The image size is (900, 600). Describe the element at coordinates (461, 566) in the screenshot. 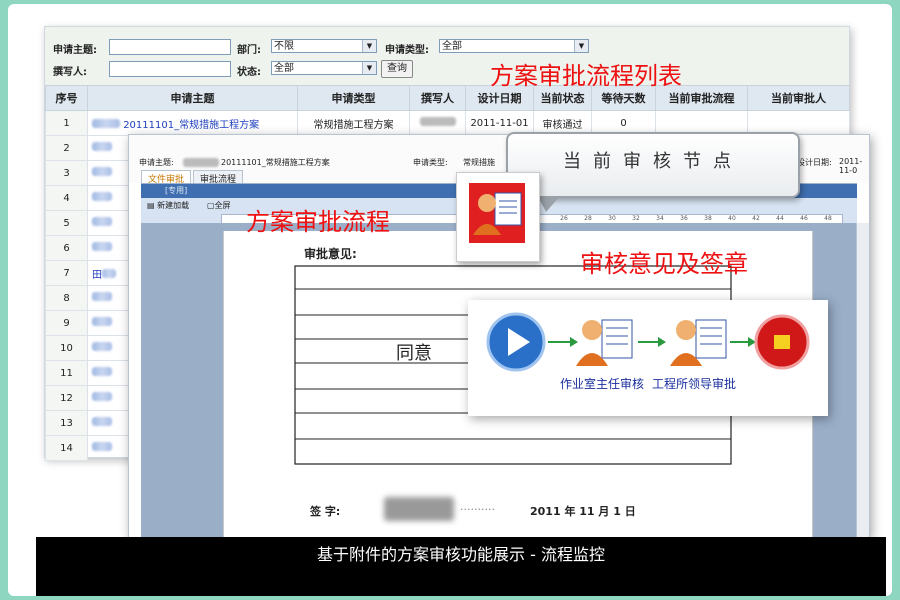

I see `caption-bar: 基于附件的方案审核功能展示 - 流程监控` at that location.